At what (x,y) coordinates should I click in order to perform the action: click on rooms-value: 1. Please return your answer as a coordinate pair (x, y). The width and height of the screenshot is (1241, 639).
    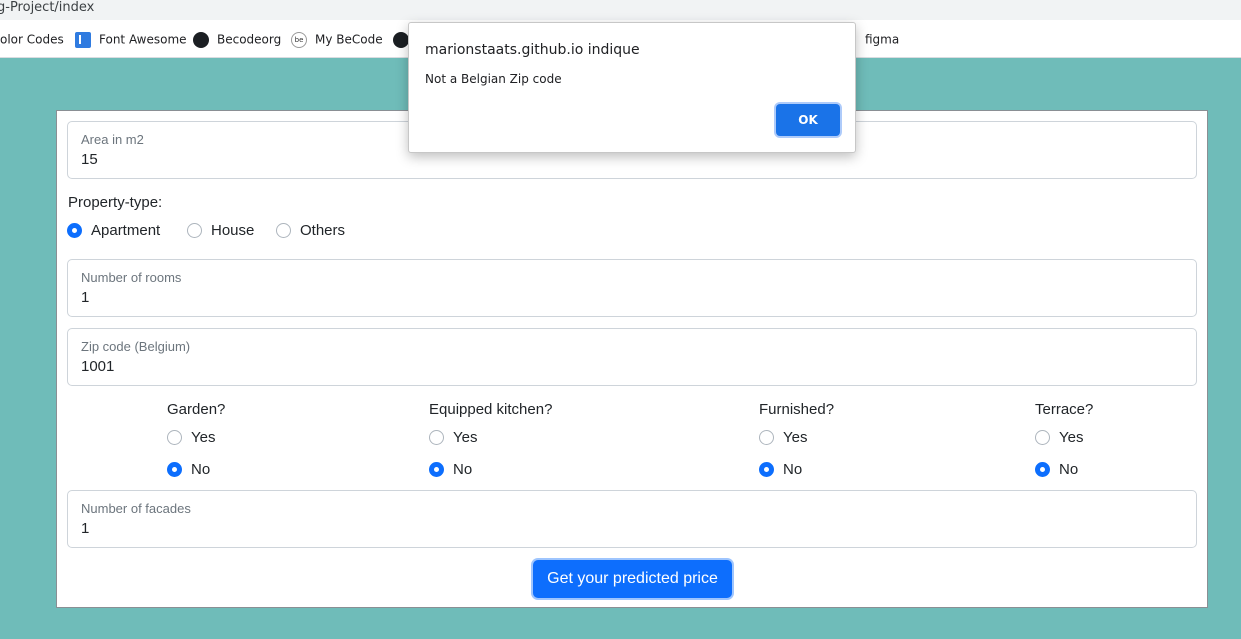
    Looking at the image, I should click on (85, 297).